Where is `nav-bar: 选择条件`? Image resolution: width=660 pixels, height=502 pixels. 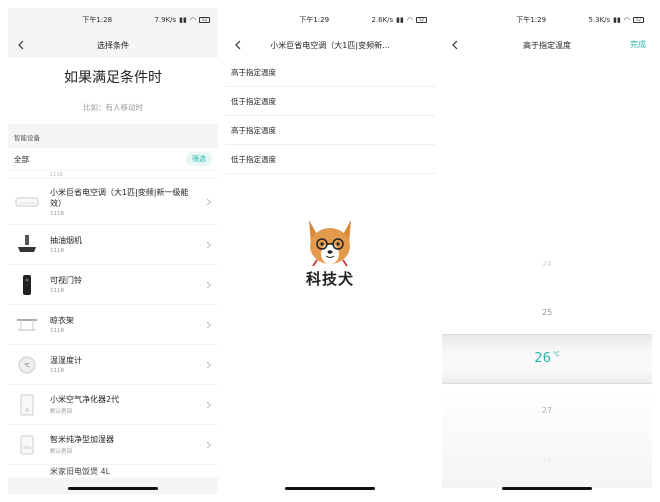
nav-bar: 选择条件 is located at coordinates (113, 45).